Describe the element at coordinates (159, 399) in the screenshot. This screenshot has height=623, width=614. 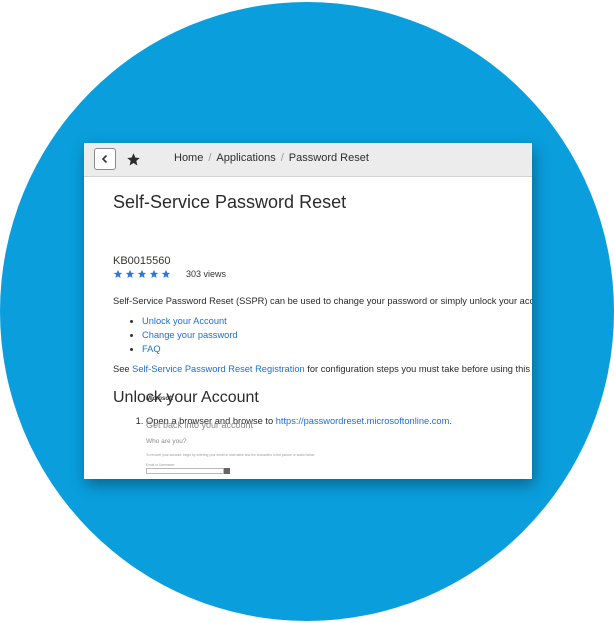
I see `microsoft-logo-text: Microsoft` at that location.